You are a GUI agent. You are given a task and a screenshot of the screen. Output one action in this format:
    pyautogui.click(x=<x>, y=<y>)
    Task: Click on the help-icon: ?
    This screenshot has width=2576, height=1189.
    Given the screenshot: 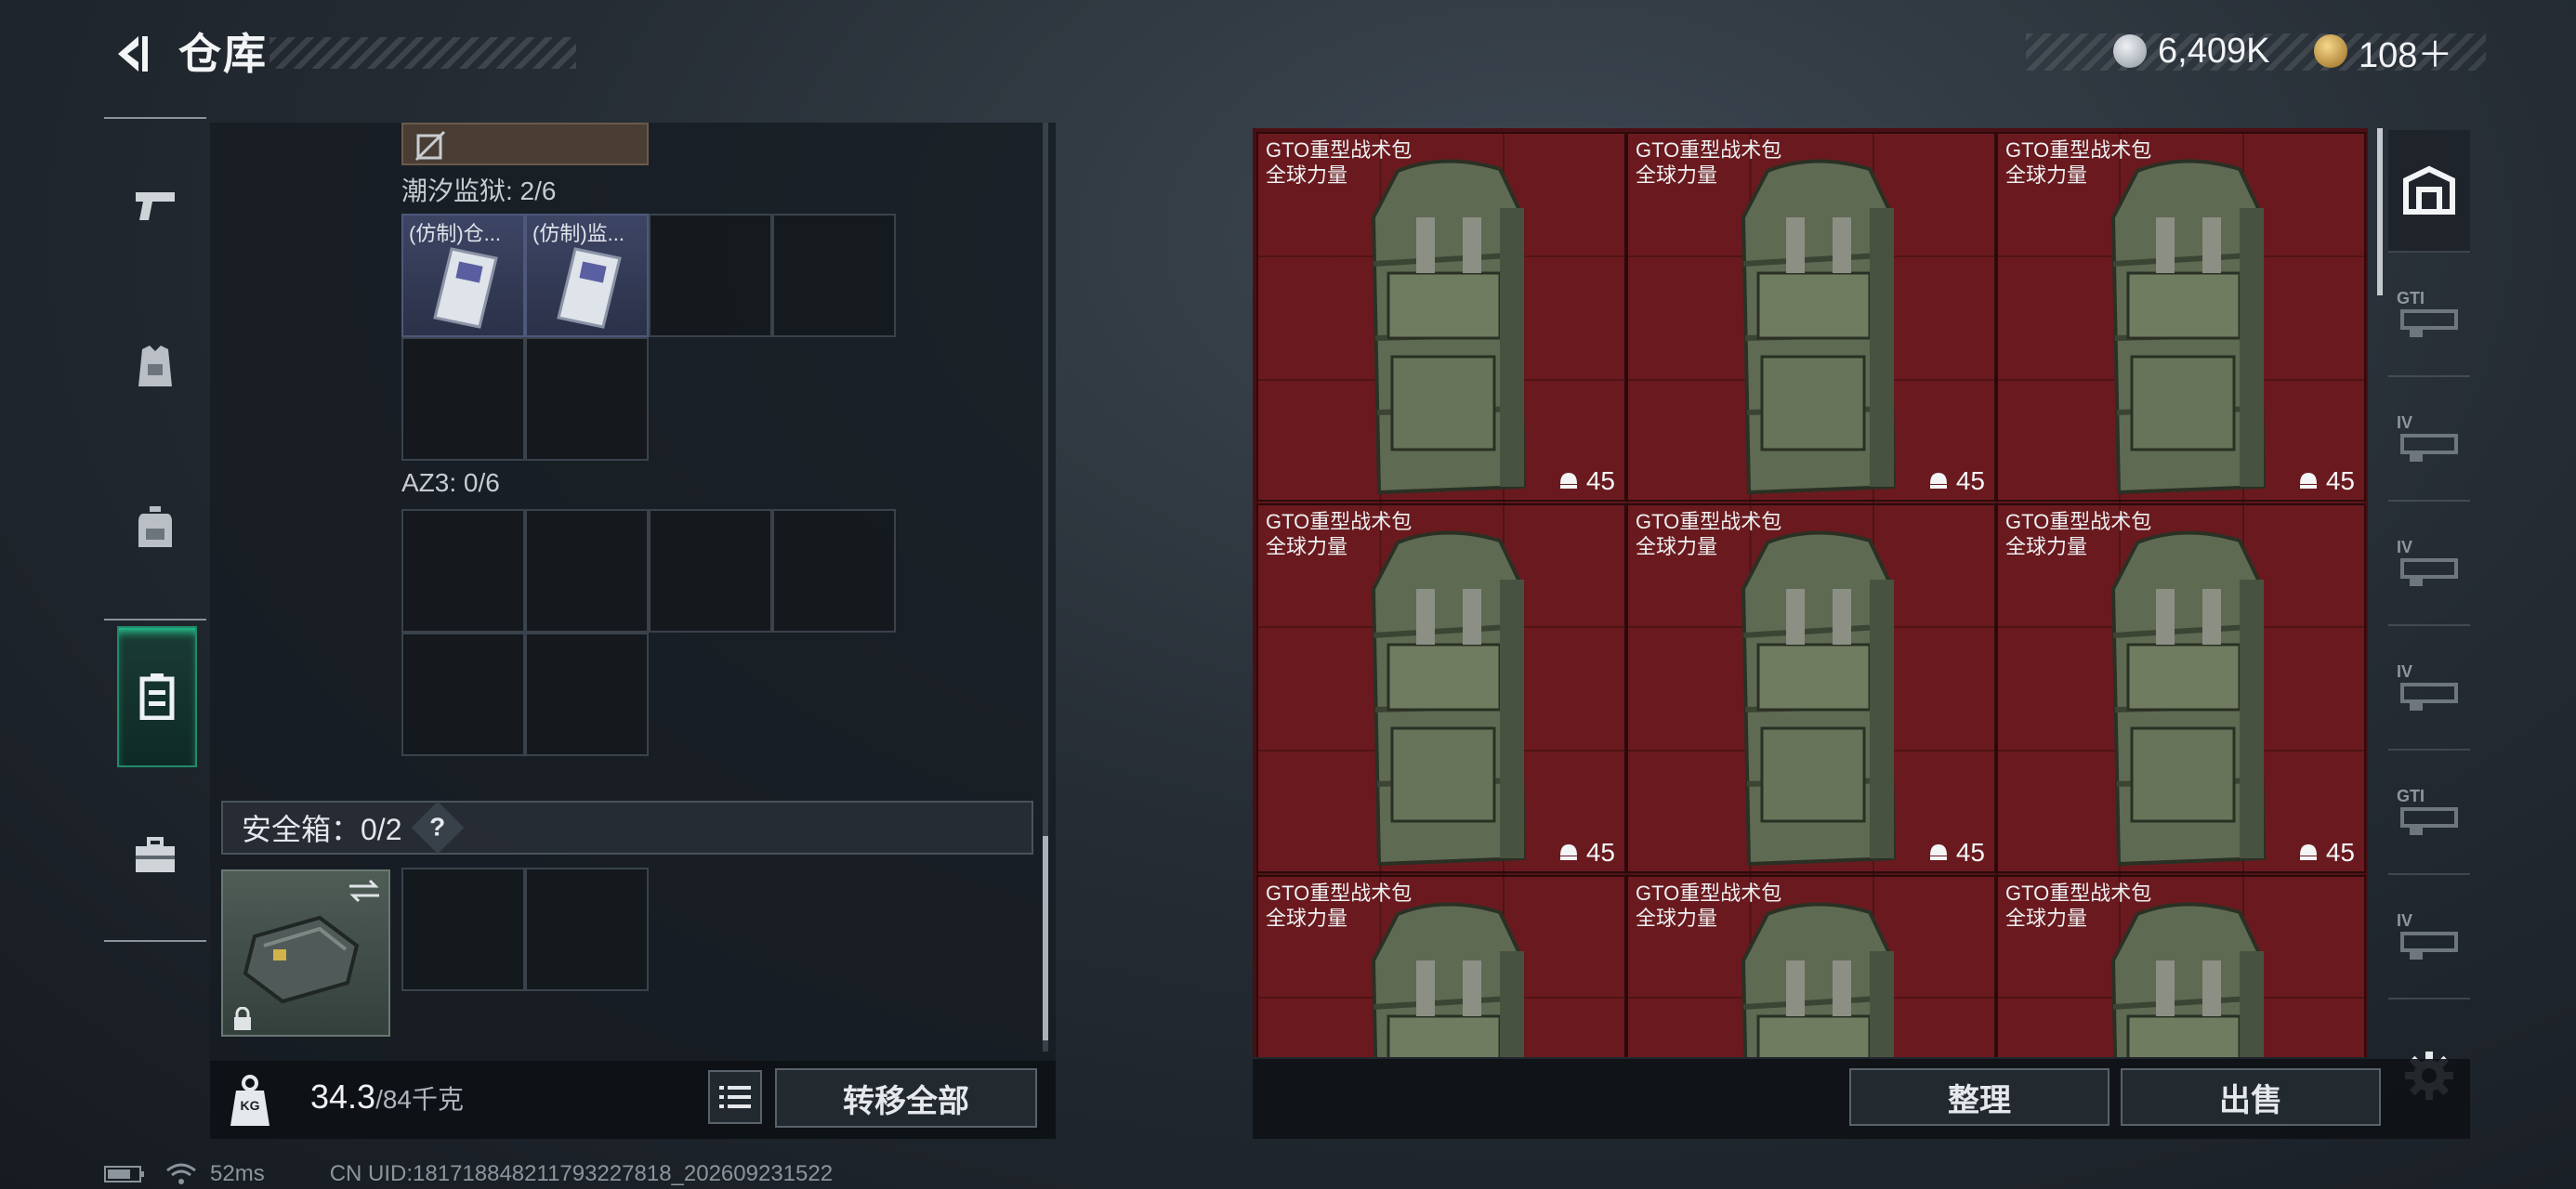 What is the action you would take?
    pyautogui.click(x=437, y=827)
    